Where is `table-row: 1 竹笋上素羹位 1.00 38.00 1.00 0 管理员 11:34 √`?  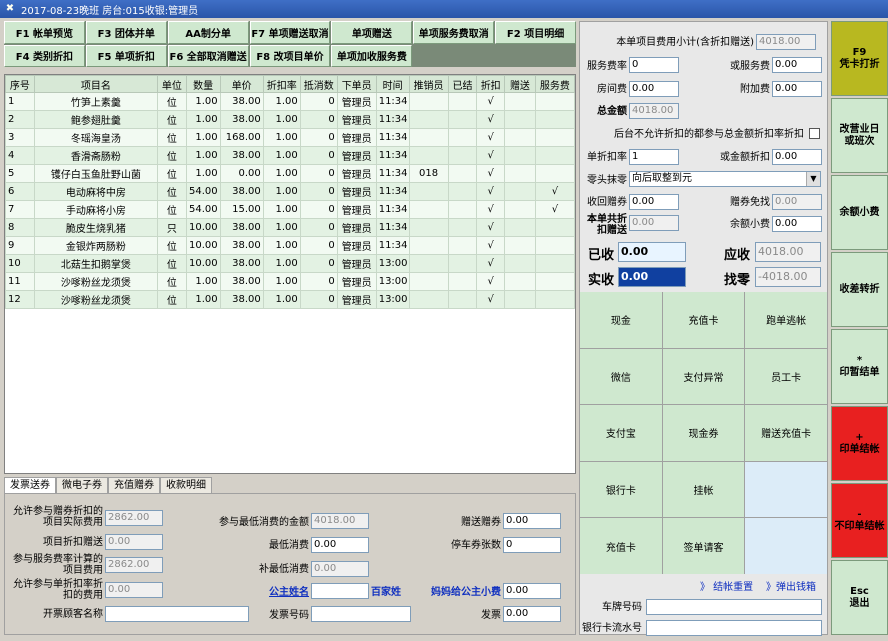 table-row: 1 竹笋上素羹位 1.00 38.00 1.00 0 管理员 11:34 √ is located at coordinates (290, 101).